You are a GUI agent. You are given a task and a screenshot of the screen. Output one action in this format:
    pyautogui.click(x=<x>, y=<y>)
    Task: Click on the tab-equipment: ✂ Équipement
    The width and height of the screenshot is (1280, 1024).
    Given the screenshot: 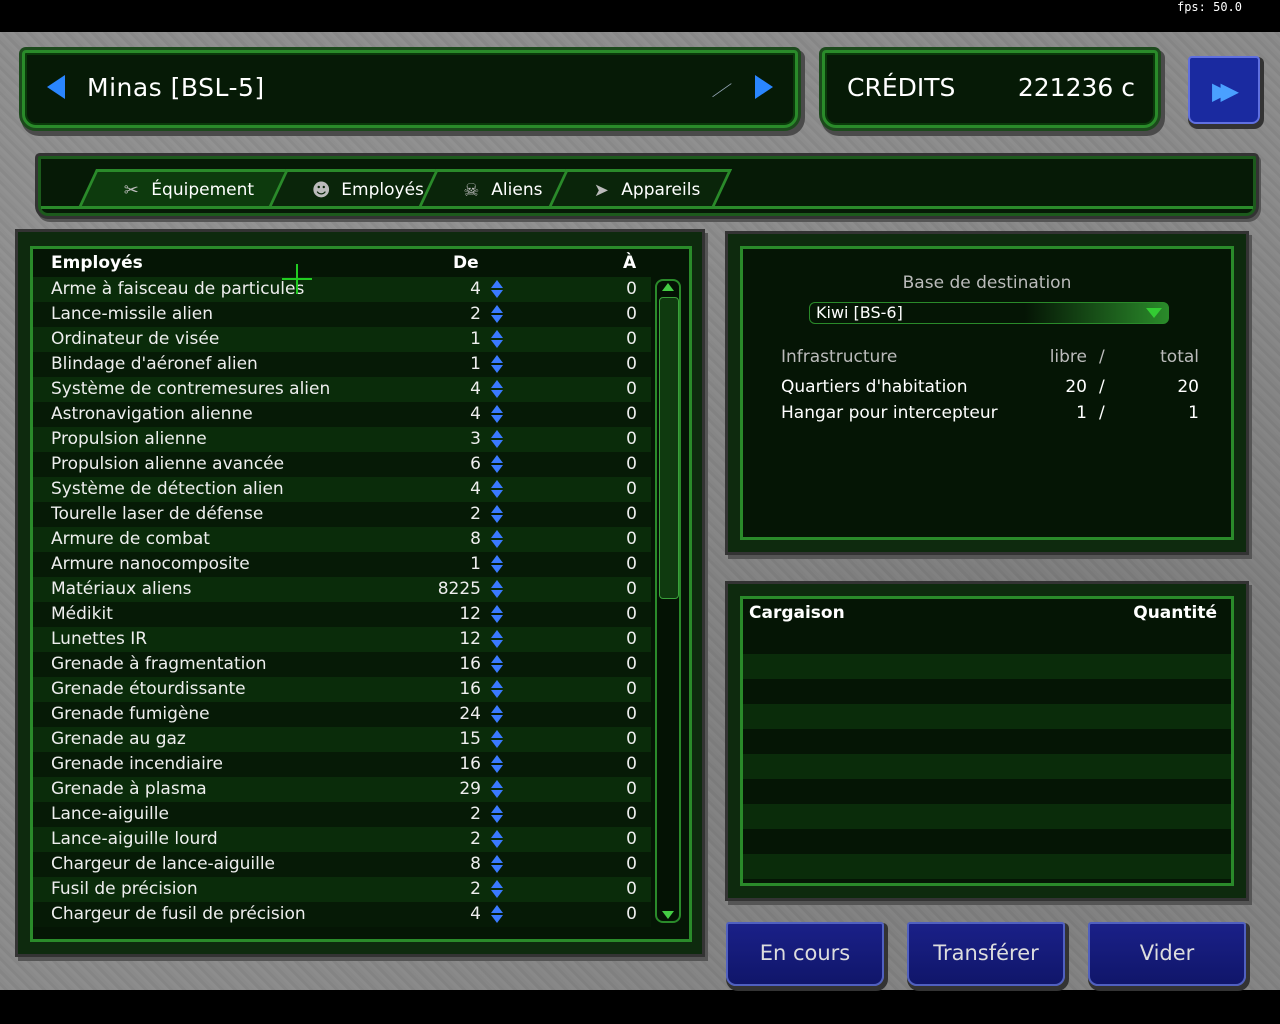 What is the action you would take?
    pyautogui.click(x=185, y=188)
    